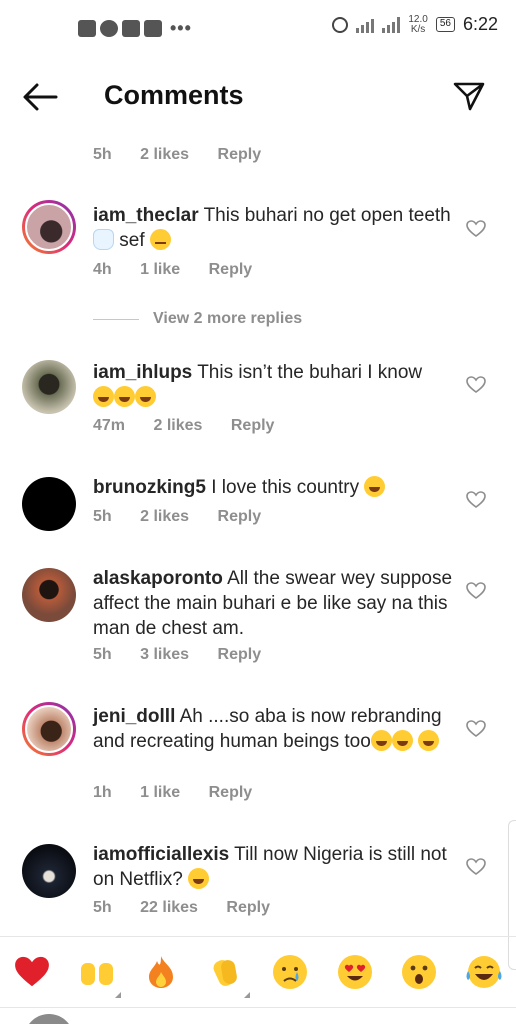  Describe the element at coordinates (116, 319) in the screenshot. I see `divider` at that location.